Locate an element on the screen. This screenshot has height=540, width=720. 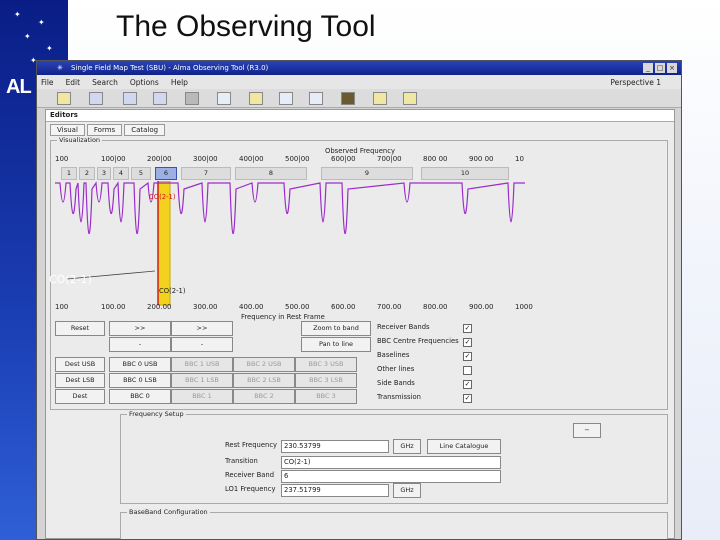
wizard-icon is located at coordinates (256, 98).